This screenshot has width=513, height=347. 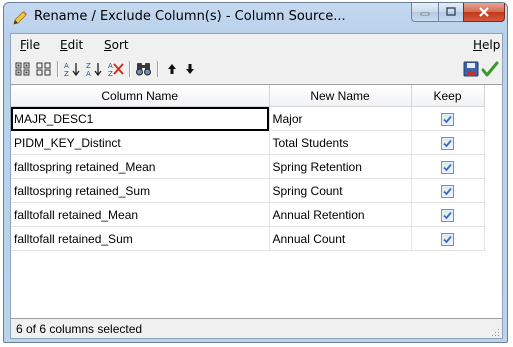 I want to click on menu-edit: Edit, so click(x=71, y=45).